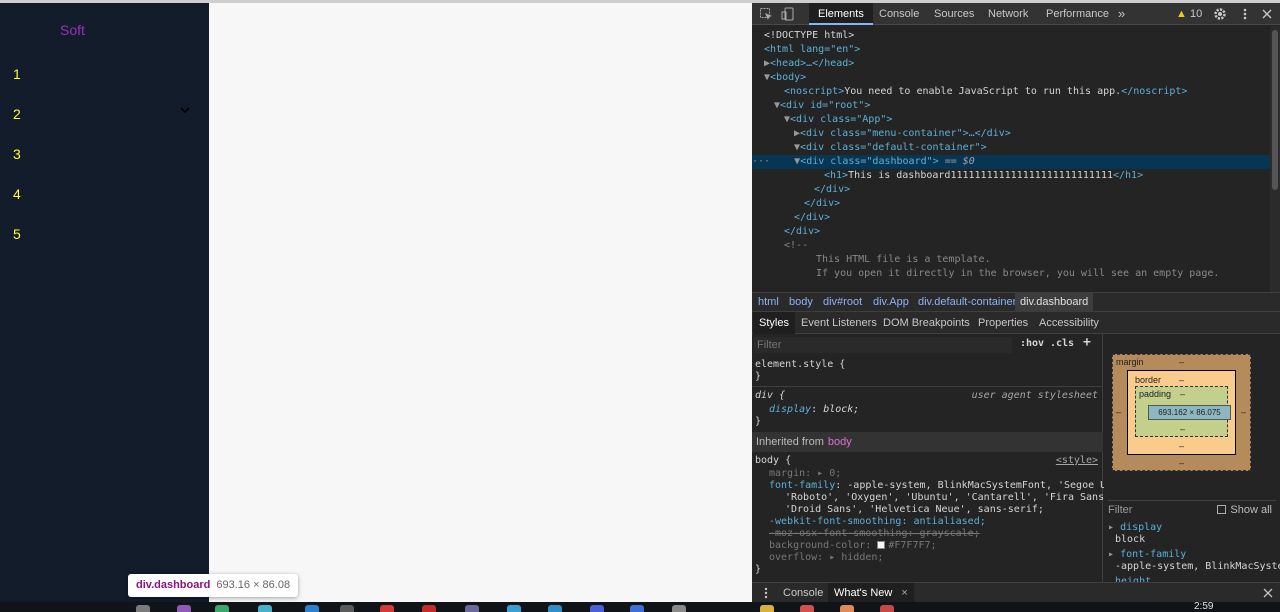 This screenshot has width=1280, height=612. Describe the element at coordinates (104, 75) in the screenshot. I see `menu-item-1: 1` at that location.